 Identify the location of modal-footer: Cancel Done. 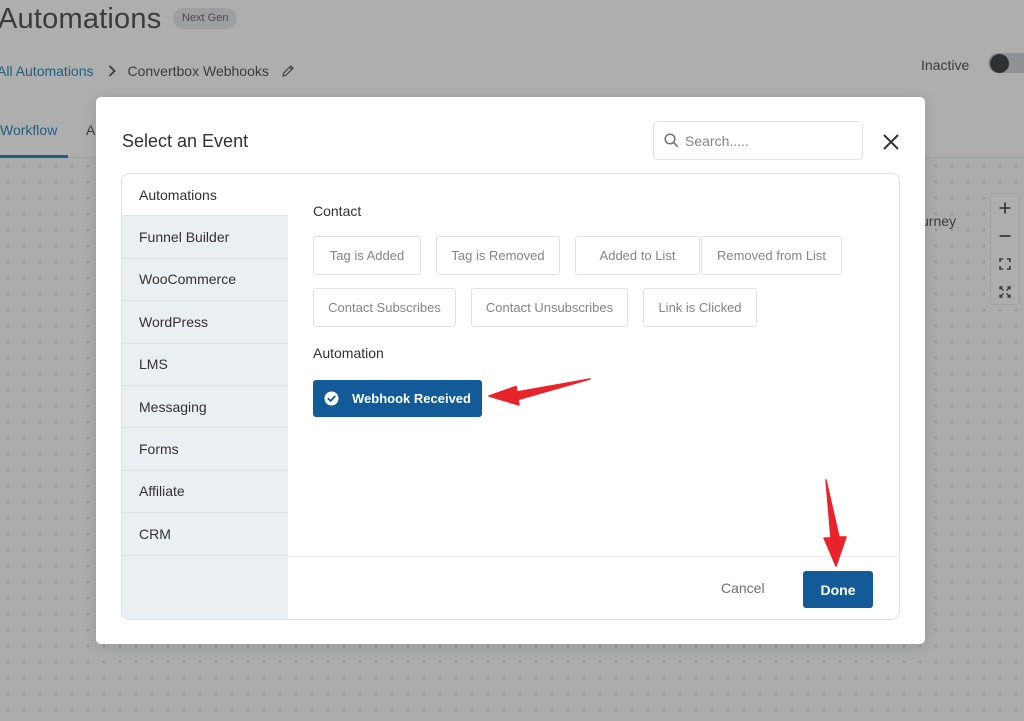
(593, 587).